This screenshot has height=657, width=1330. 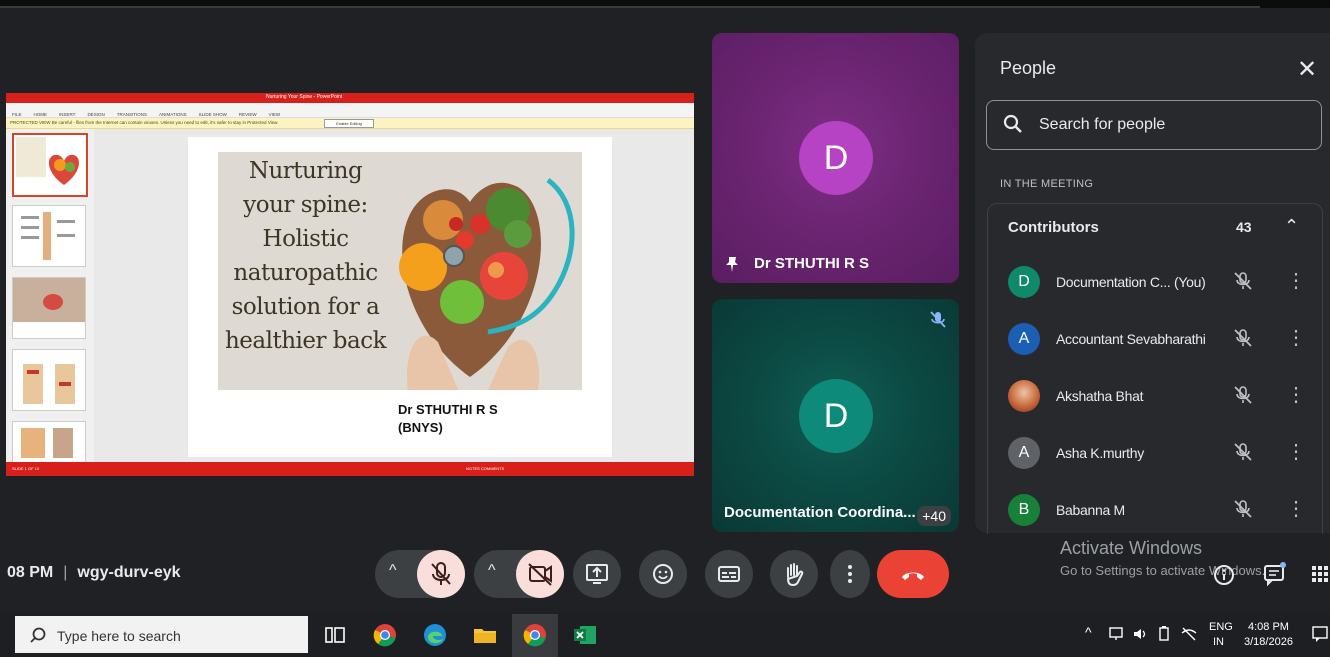 What do you see at coordinates (40, 114) in the screenshot?
I see `ribbon-tab: HOME` at bounding box center [40, 114].